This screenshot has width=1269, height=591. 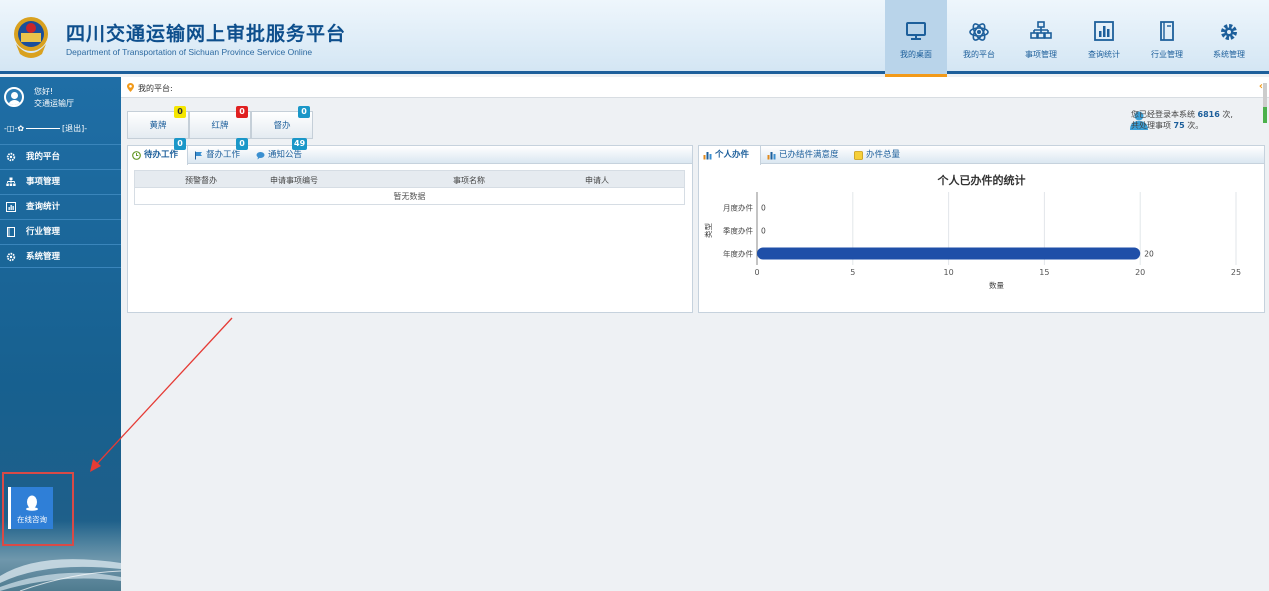 I want to click on x-tick-label: 10, so click(x=949, y=272).